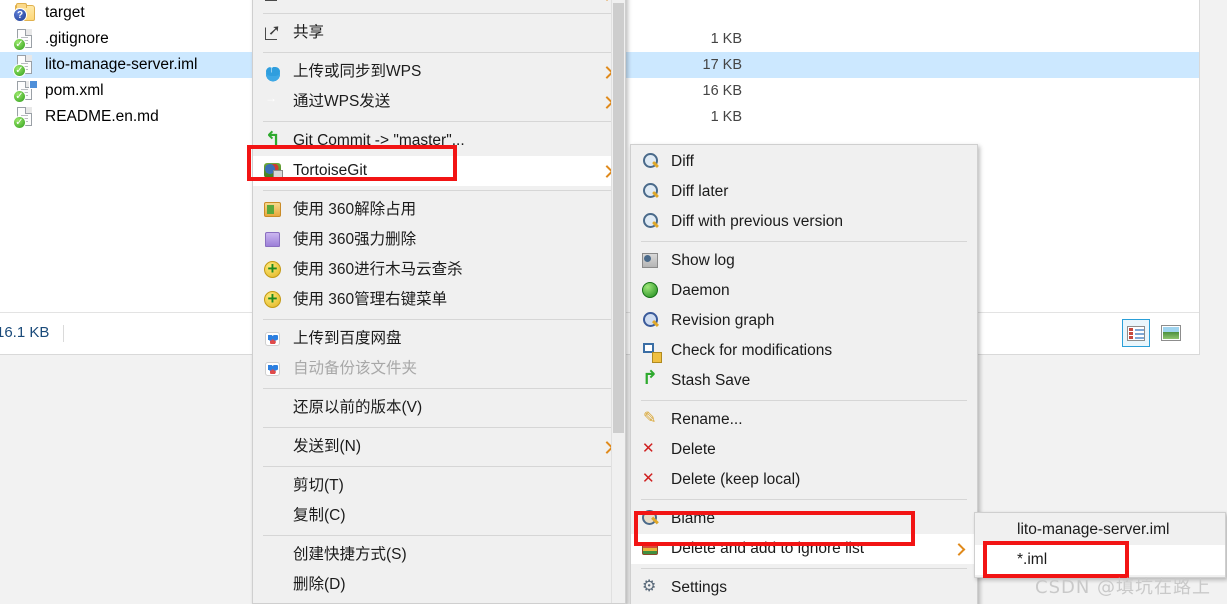 Image resolution: width=1227 pixels, height=604 pixels. I want to click on menu-item-删除-d: 删除(D), so click(439, 585).